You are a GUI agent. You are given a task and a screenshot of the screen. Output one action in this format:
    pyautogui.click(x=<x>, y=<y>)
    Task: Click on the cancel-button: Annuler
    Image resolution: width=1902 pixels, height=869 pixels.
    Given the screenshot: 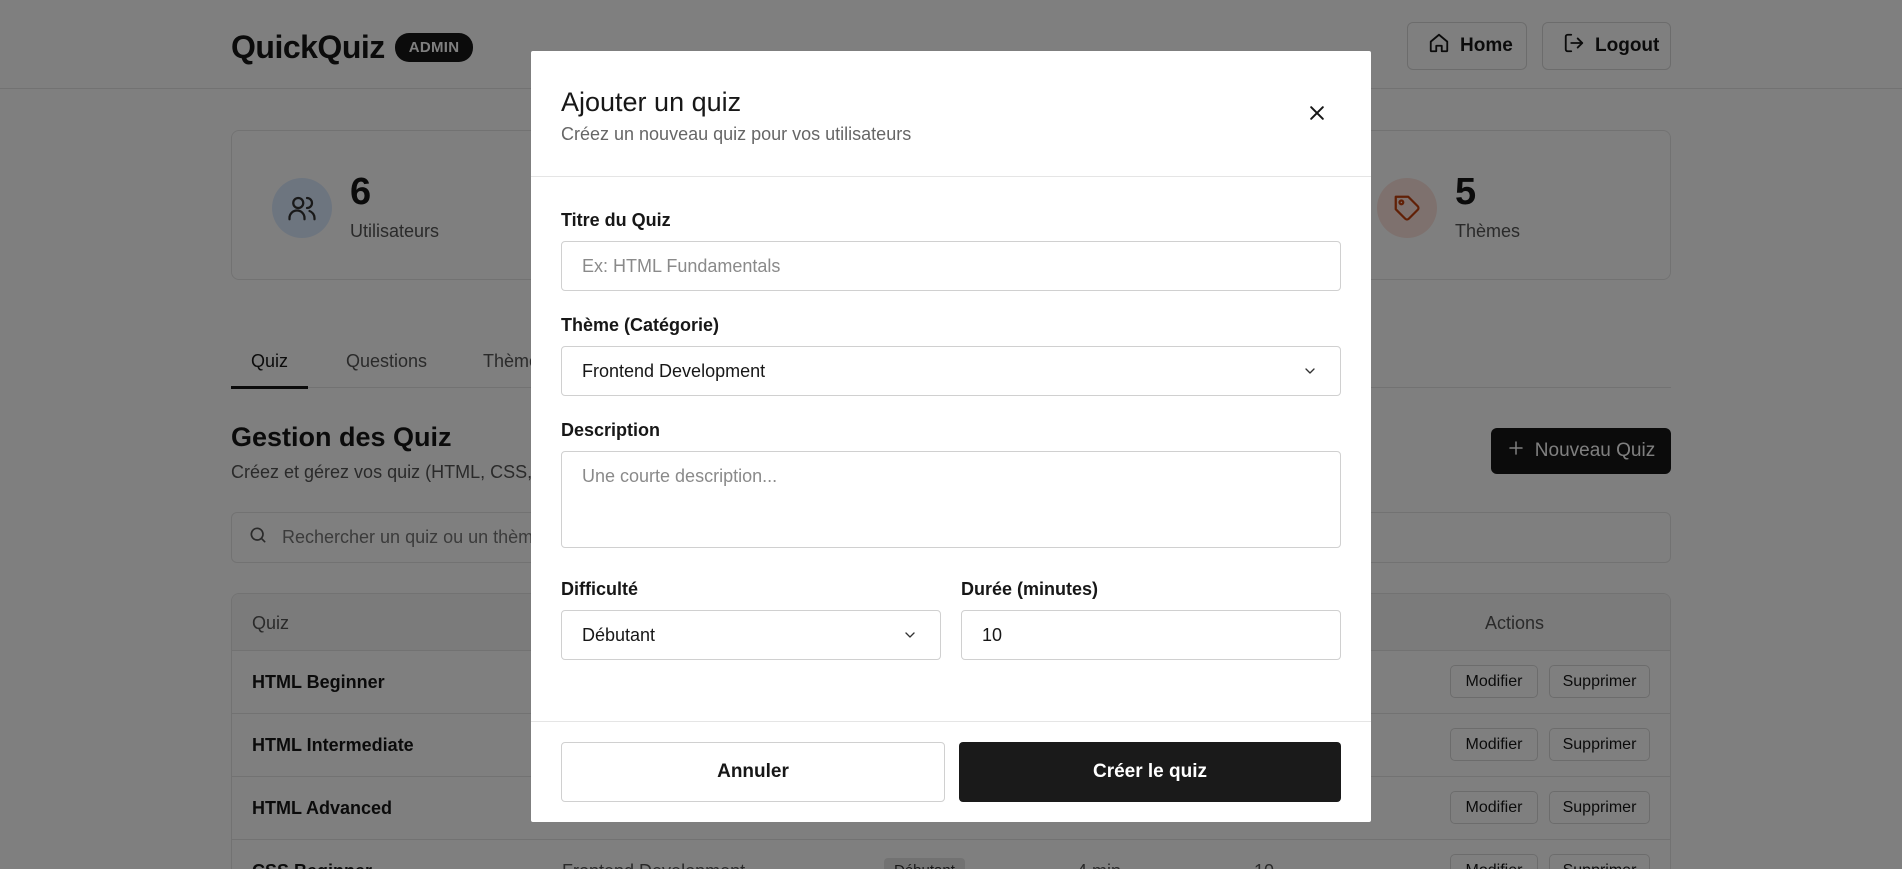 What is the action you would take?
    pyautogui.click(x=753, y=772)
    